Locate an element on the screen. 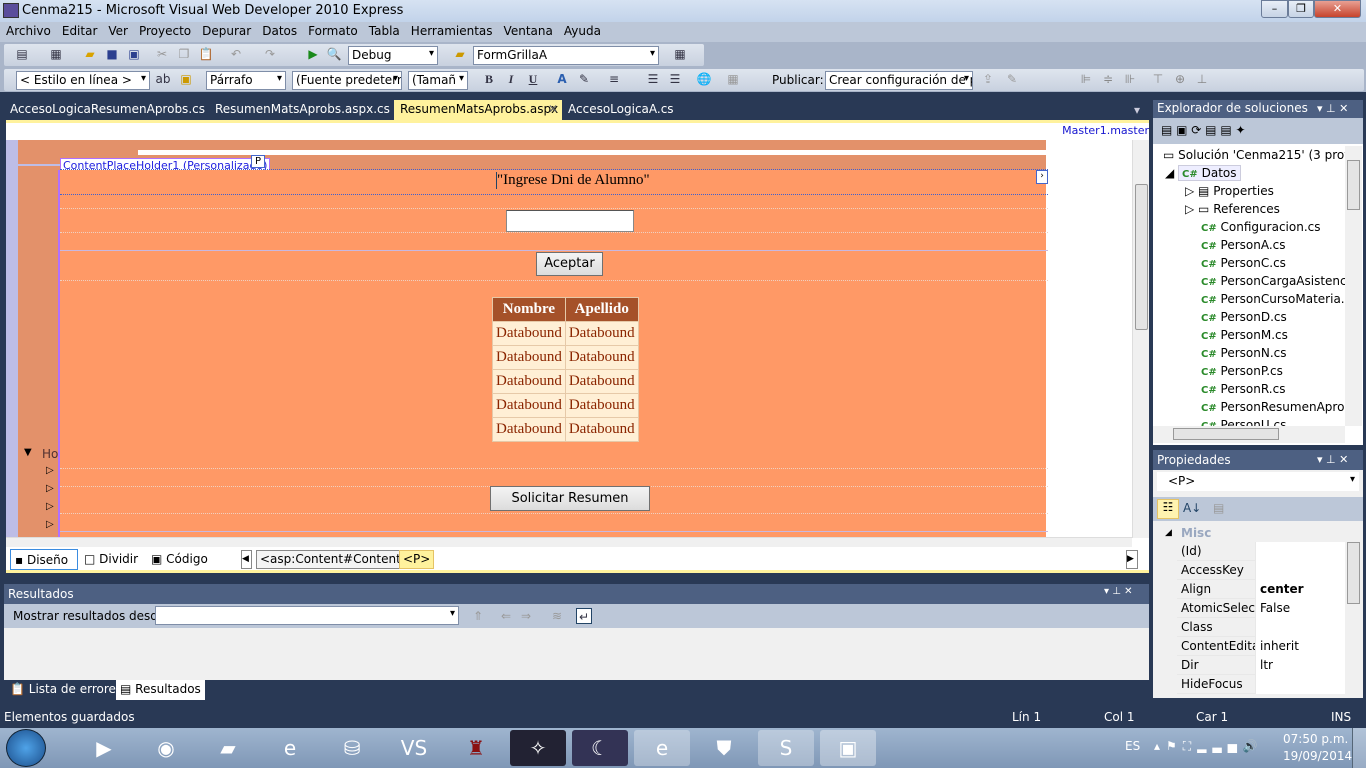  font-select: (Fuente predeterr is located at coordinates (347, 80).